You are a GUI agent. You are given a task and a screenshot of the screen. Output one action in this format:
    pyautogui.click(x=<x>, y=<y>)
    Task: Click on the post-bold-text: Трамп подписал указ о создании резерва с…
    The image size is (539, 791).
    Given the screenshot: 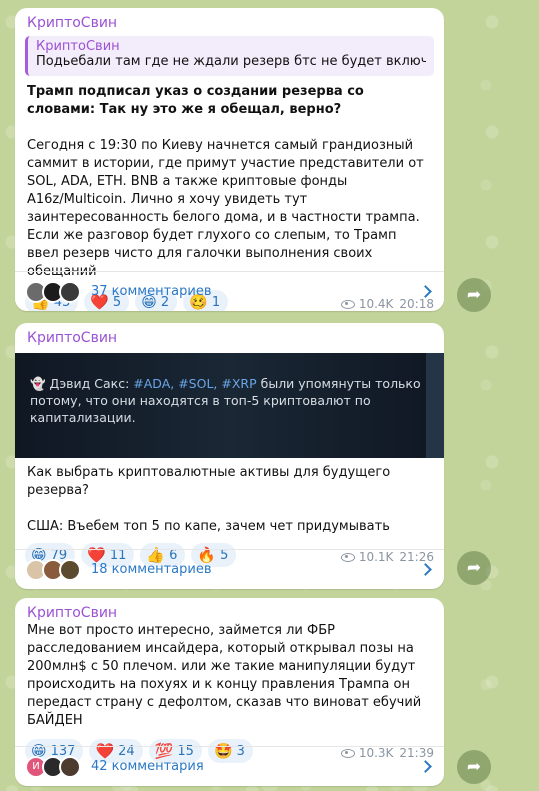 What is the action you would take?
    pyautogui.click(x=195, y=100)
    